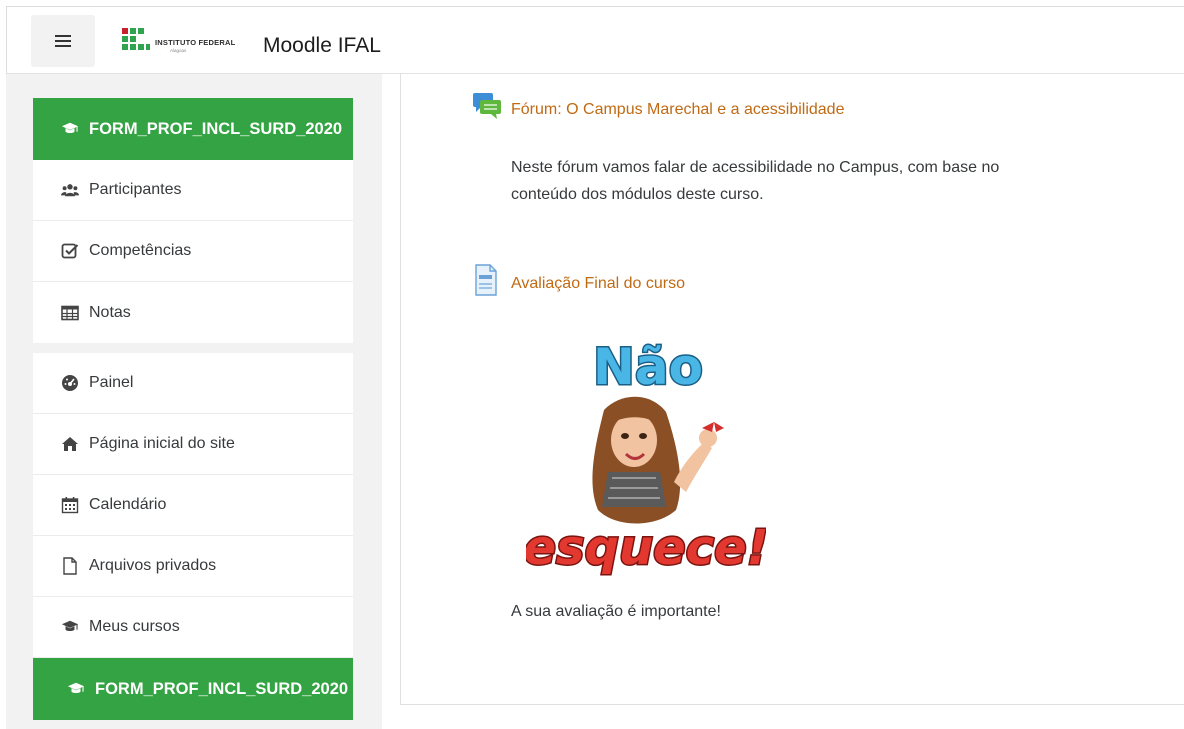 The height and width of the screenshot is (729, 1184). I want to click on nav-item-private-files: Arquivos privados, so click(193, 566).